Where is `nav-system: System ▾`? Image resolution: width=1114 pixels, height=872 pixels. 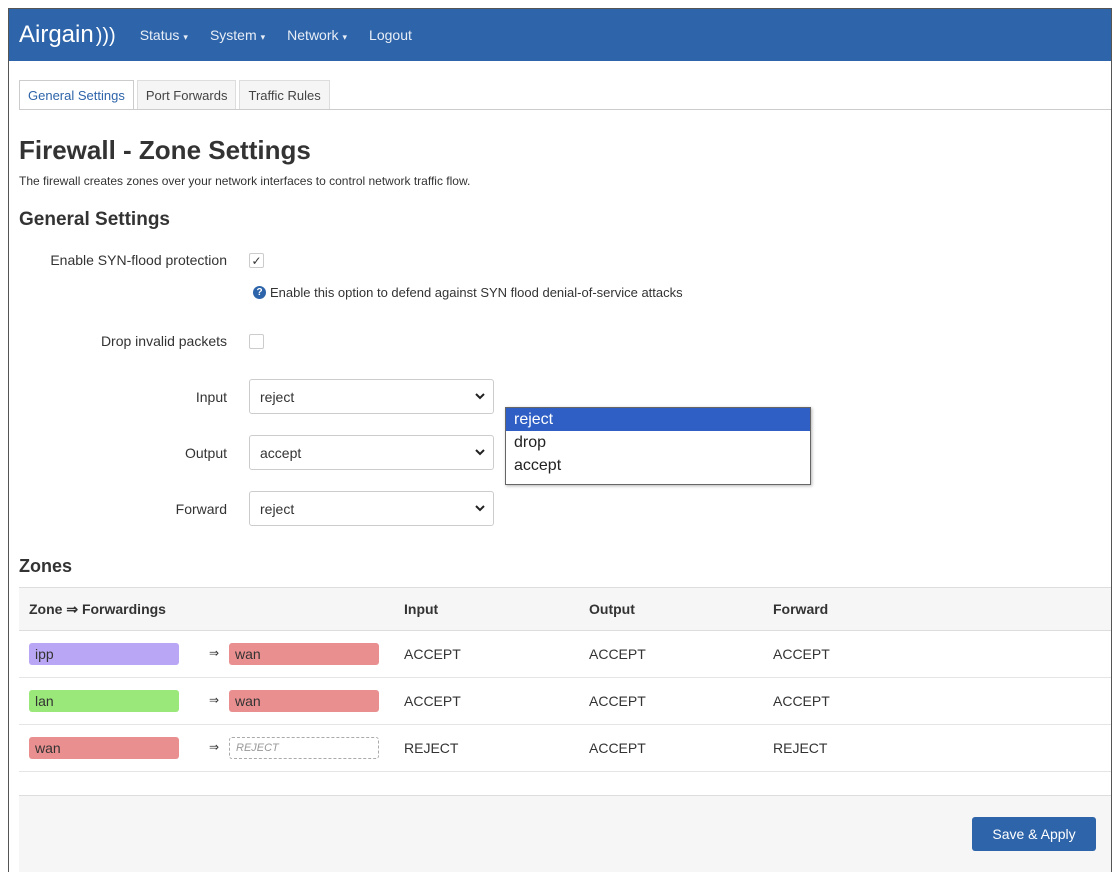
nav-system: System ▾ is located at coordinates (237, 35).